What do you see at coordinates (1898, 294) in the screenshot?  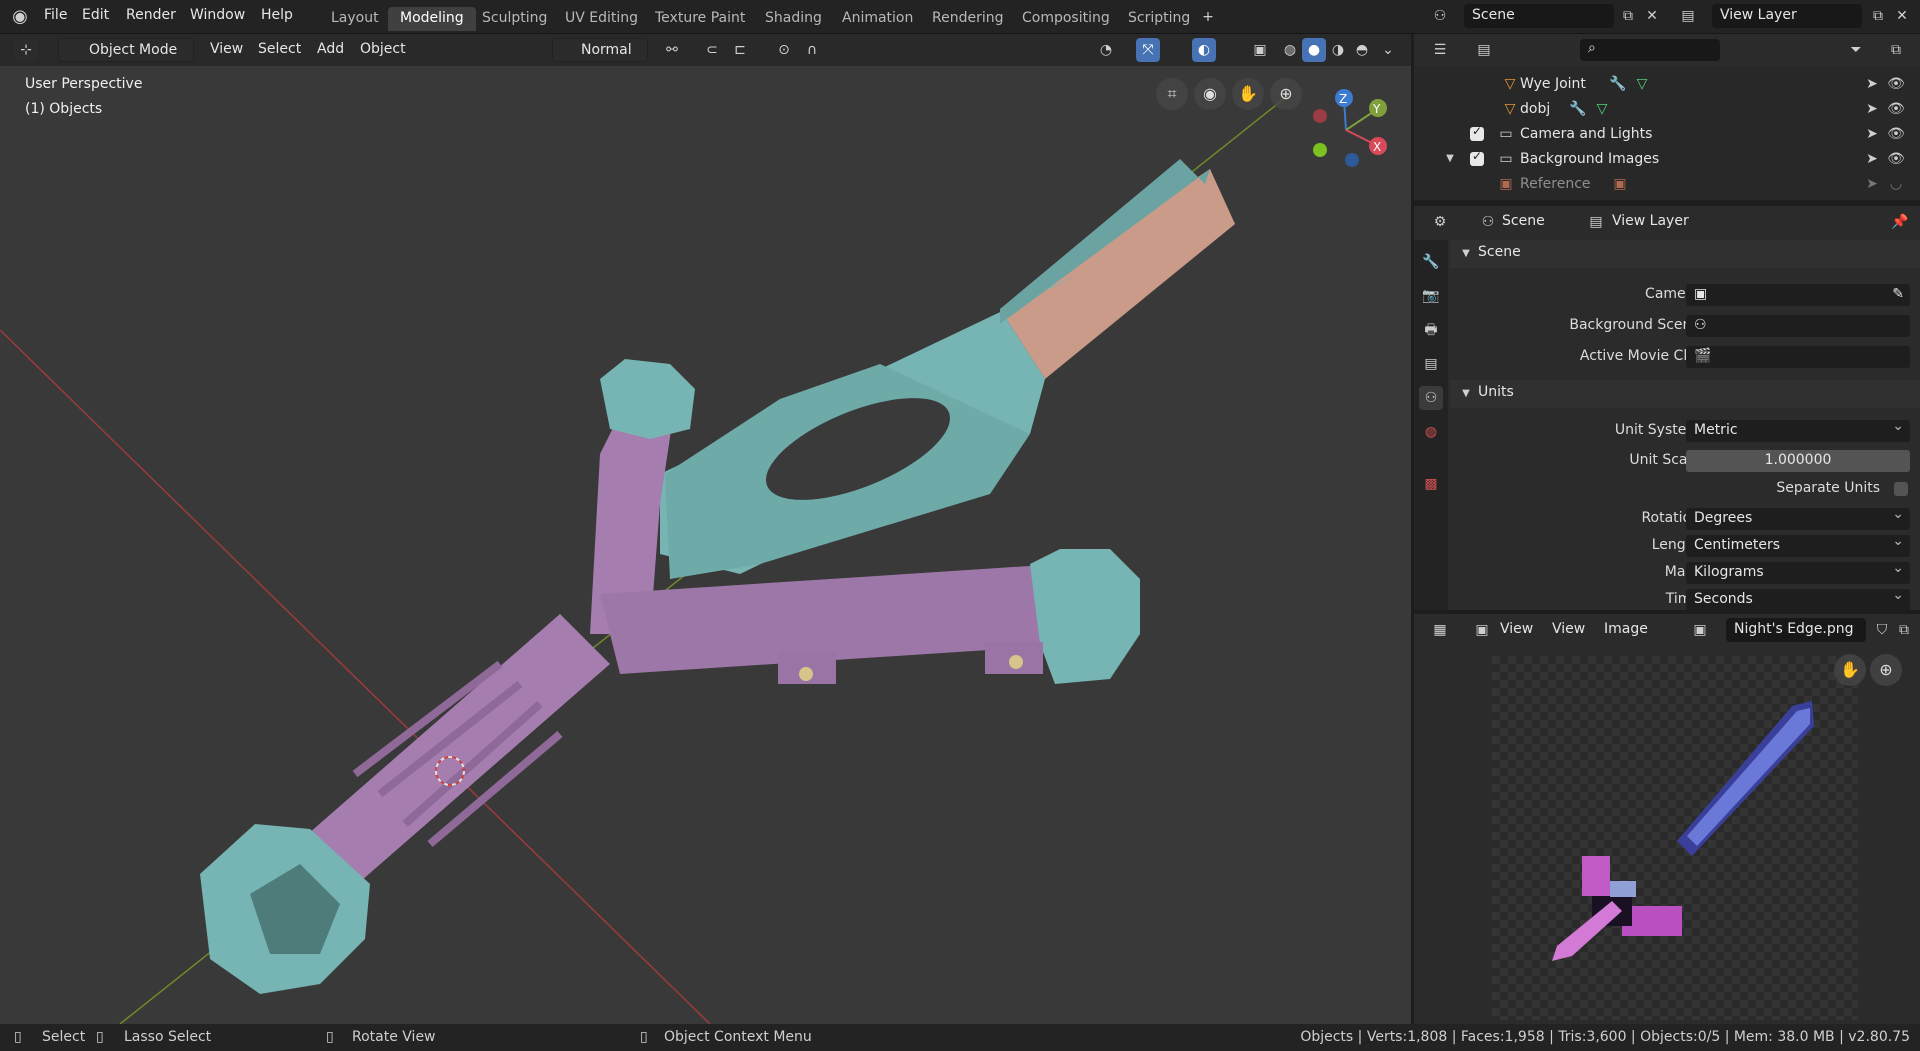 I see `eyedropper-icon: ✎` at bounding box center [1898, 294].